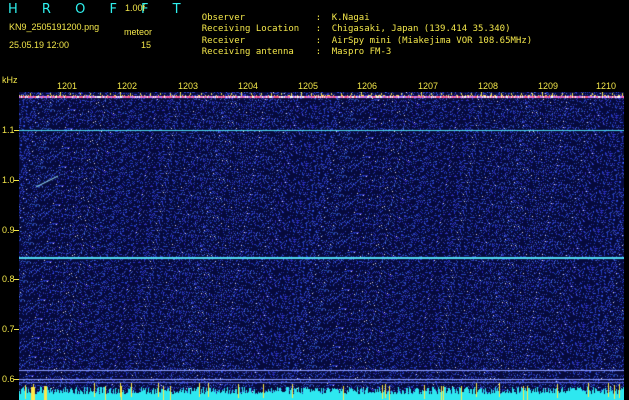  I want to click on y-tick-label: 0.6, so click(8, 379).